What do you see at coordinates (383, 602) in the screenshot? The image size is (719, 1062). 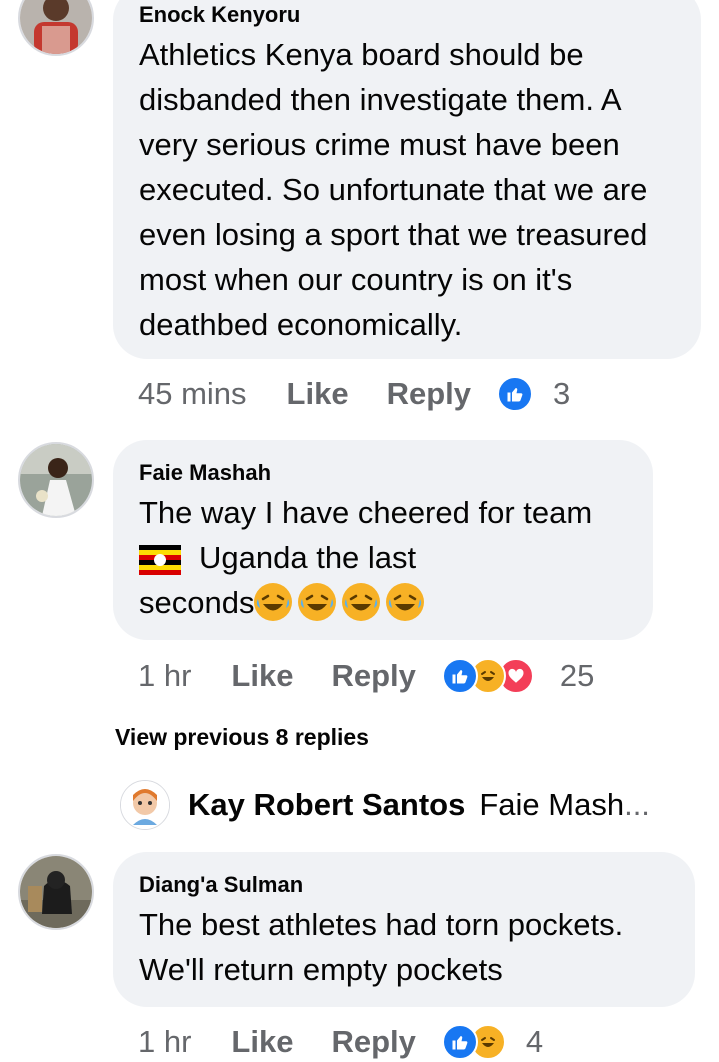 I see `comment-text-line: seconds` at bounding box center [383, 602].